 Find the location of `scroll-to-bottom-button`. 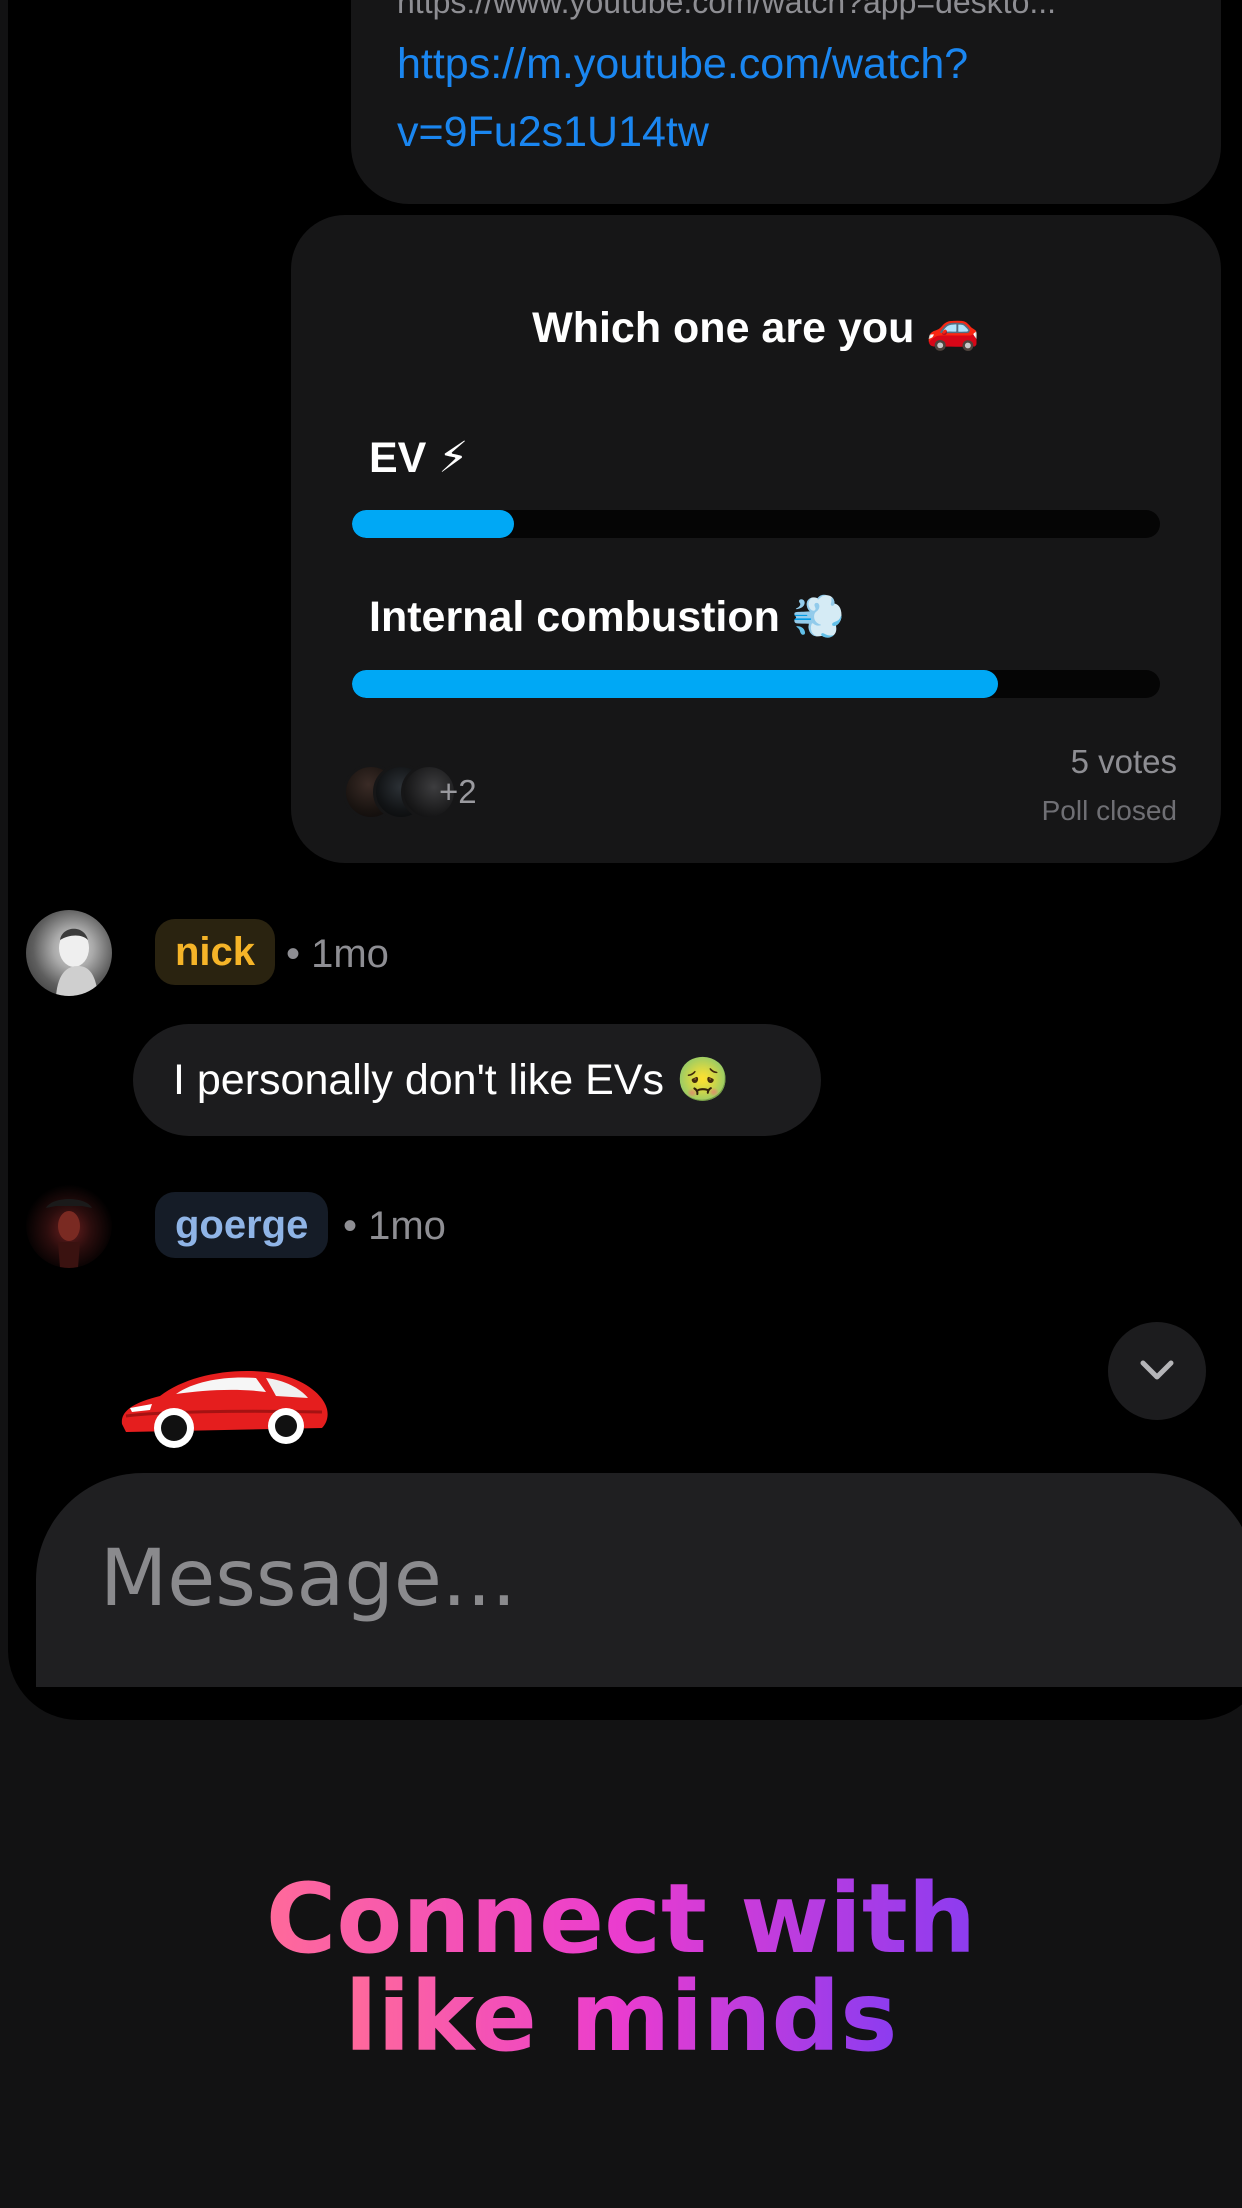

scroll-to-bottom-button is located at coordinates (1157, 1371).